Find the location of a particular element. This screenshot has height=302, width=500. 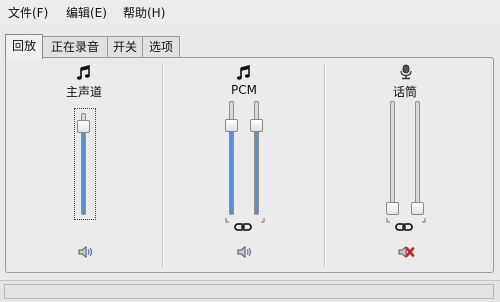

status-text is located at coordinates (249, 291).